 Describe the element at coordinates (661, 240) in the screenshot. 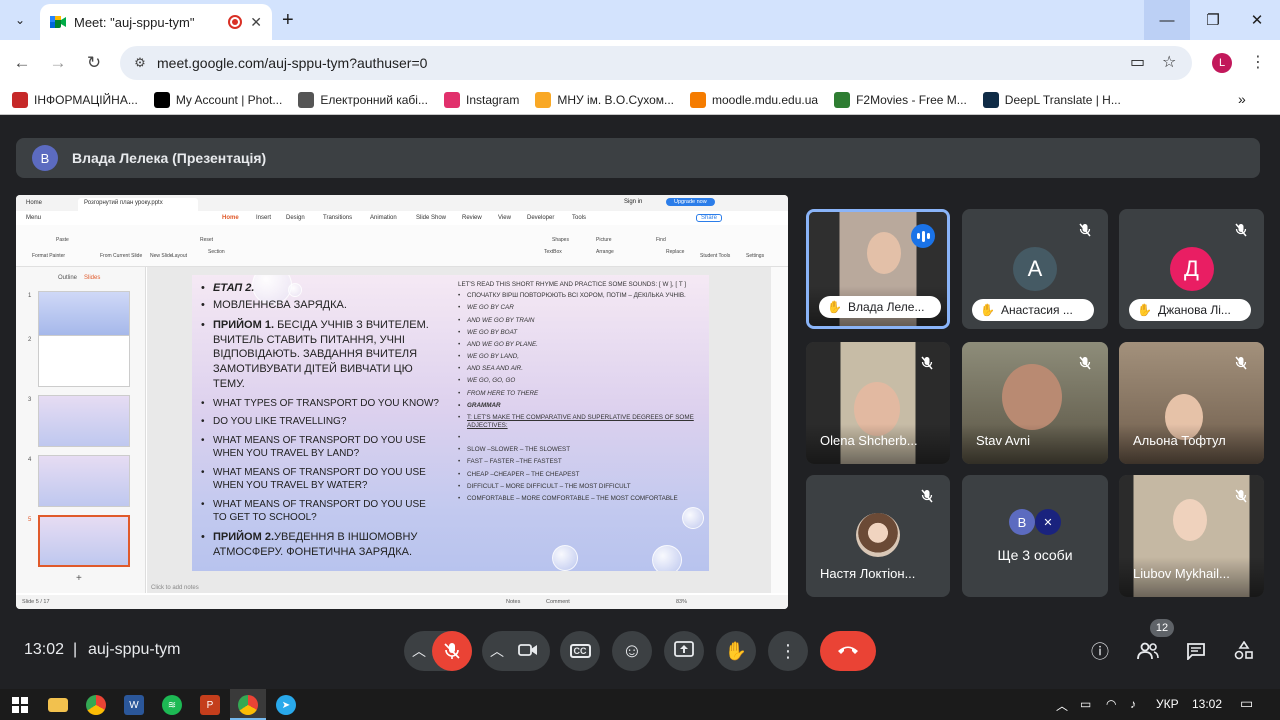

I see `wps-ribbon-button: Find` at that location.